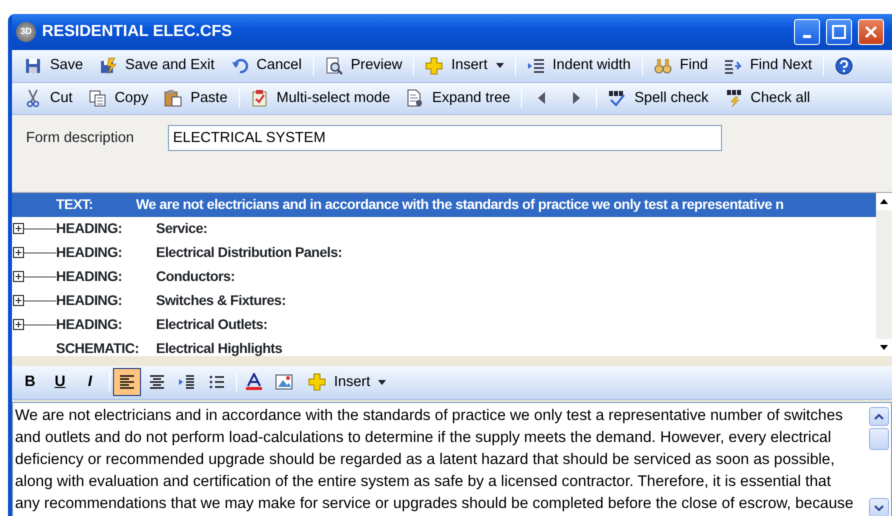 This screenshot has width=892, height=516. I want to click on scroll-thumb, so click(879, 439).